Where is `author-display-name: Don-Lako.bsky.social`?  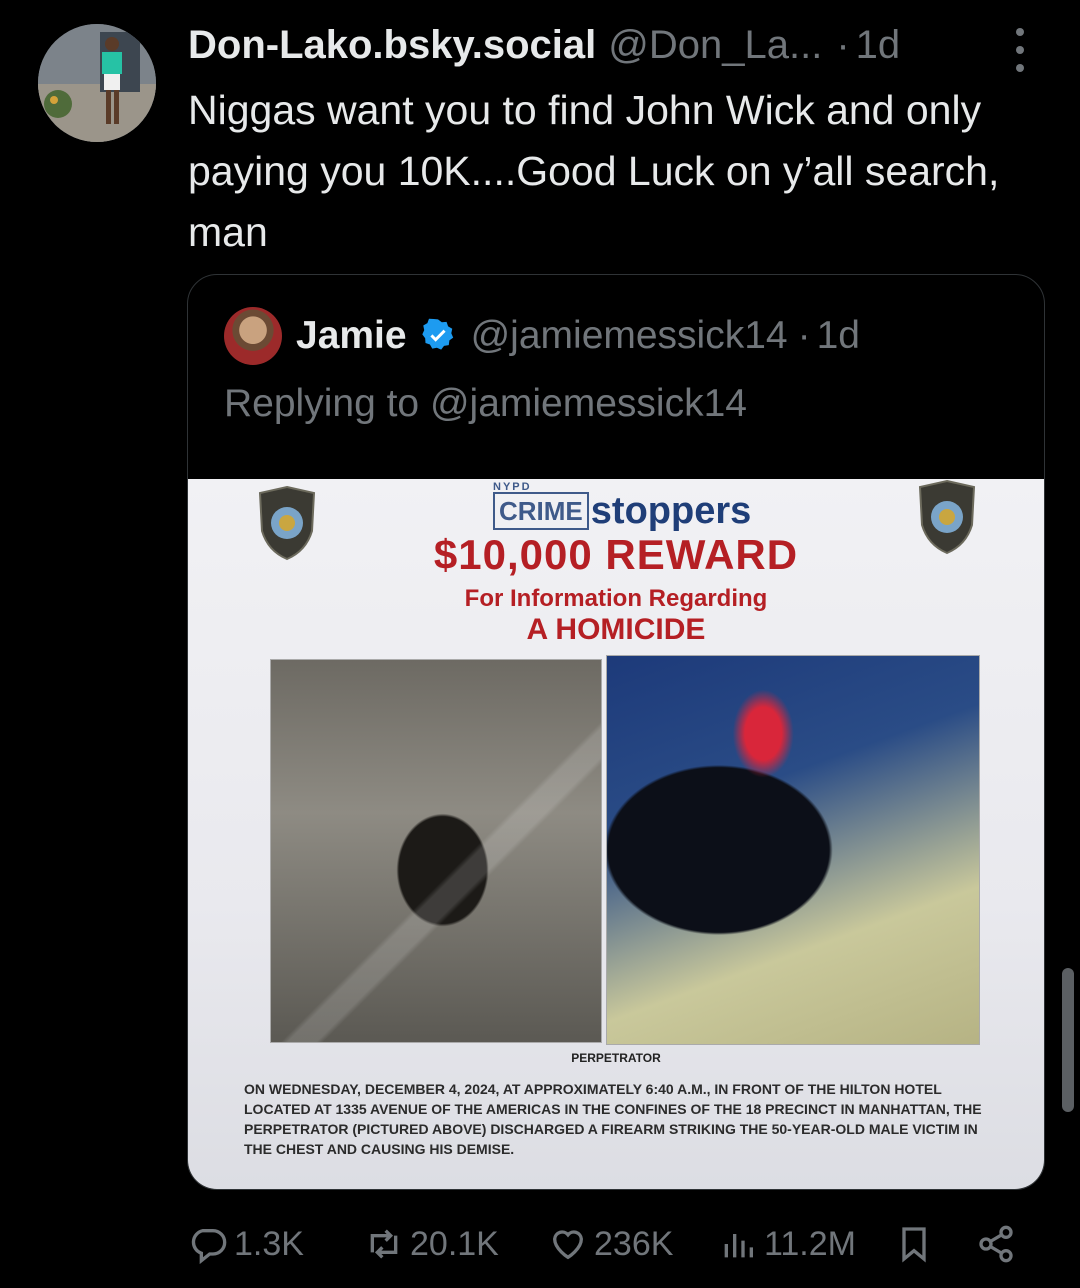 author-display-name: Don-Lako.bsky.social is located at coordinates (392, 45).